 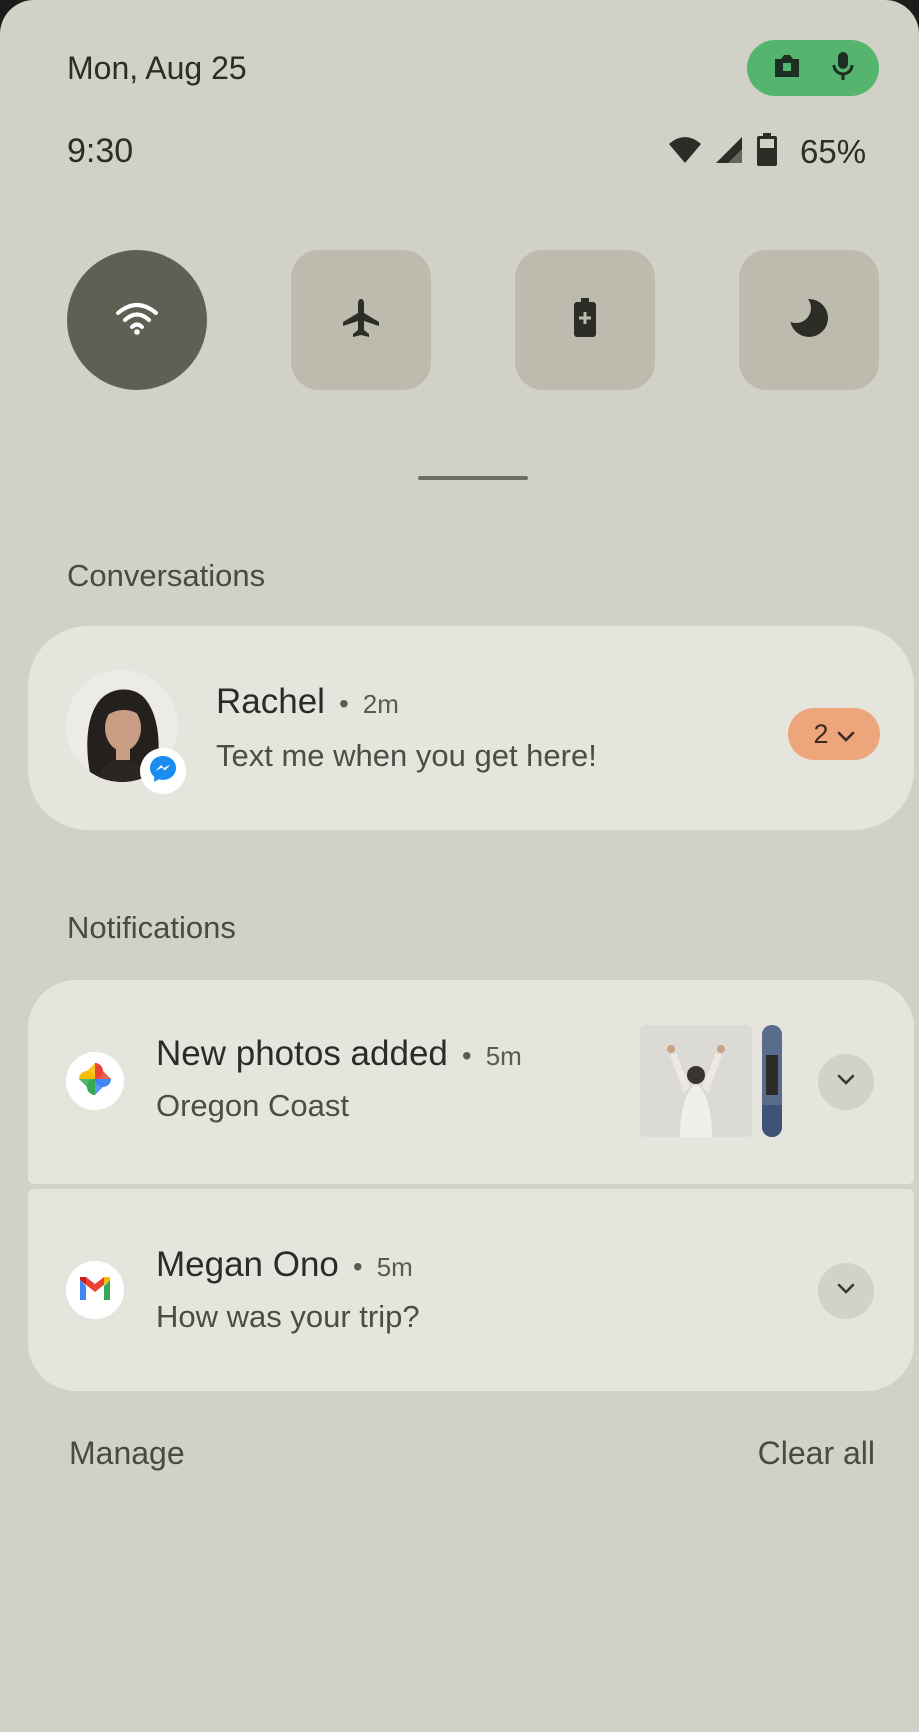 I want to click on timestamp: 2m, so click(x=380, y=704).